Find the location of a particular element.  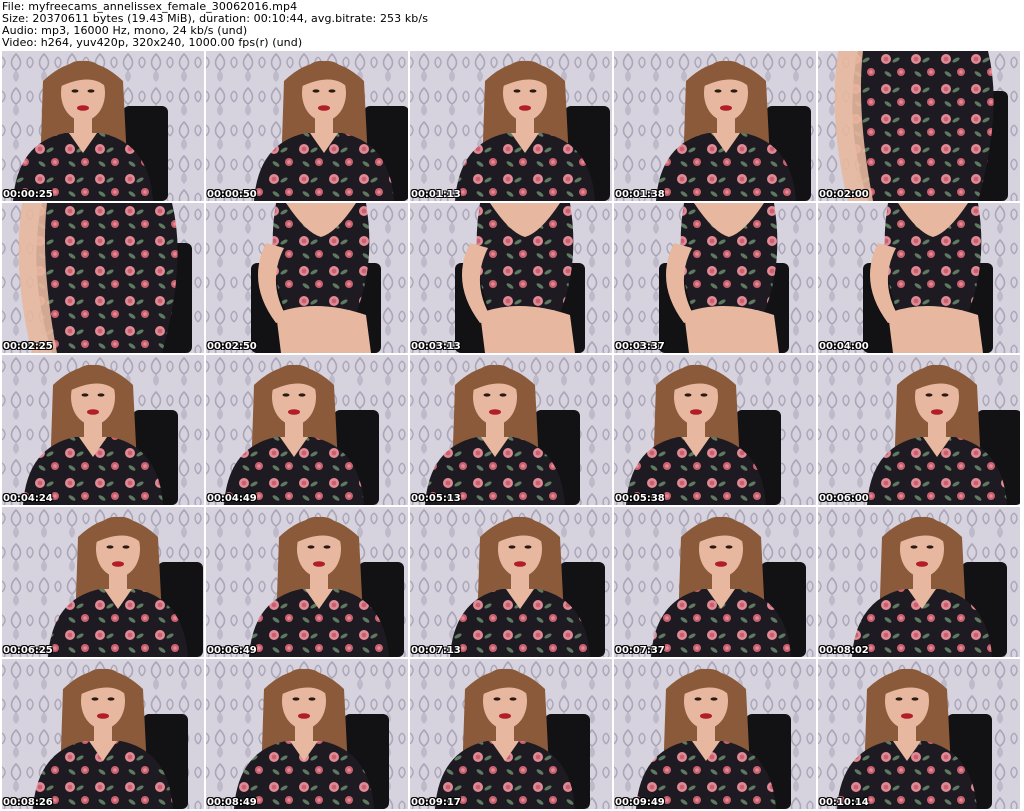

thumbnail-timestamp: 00:02:50 is located at coordinates (232, 346).